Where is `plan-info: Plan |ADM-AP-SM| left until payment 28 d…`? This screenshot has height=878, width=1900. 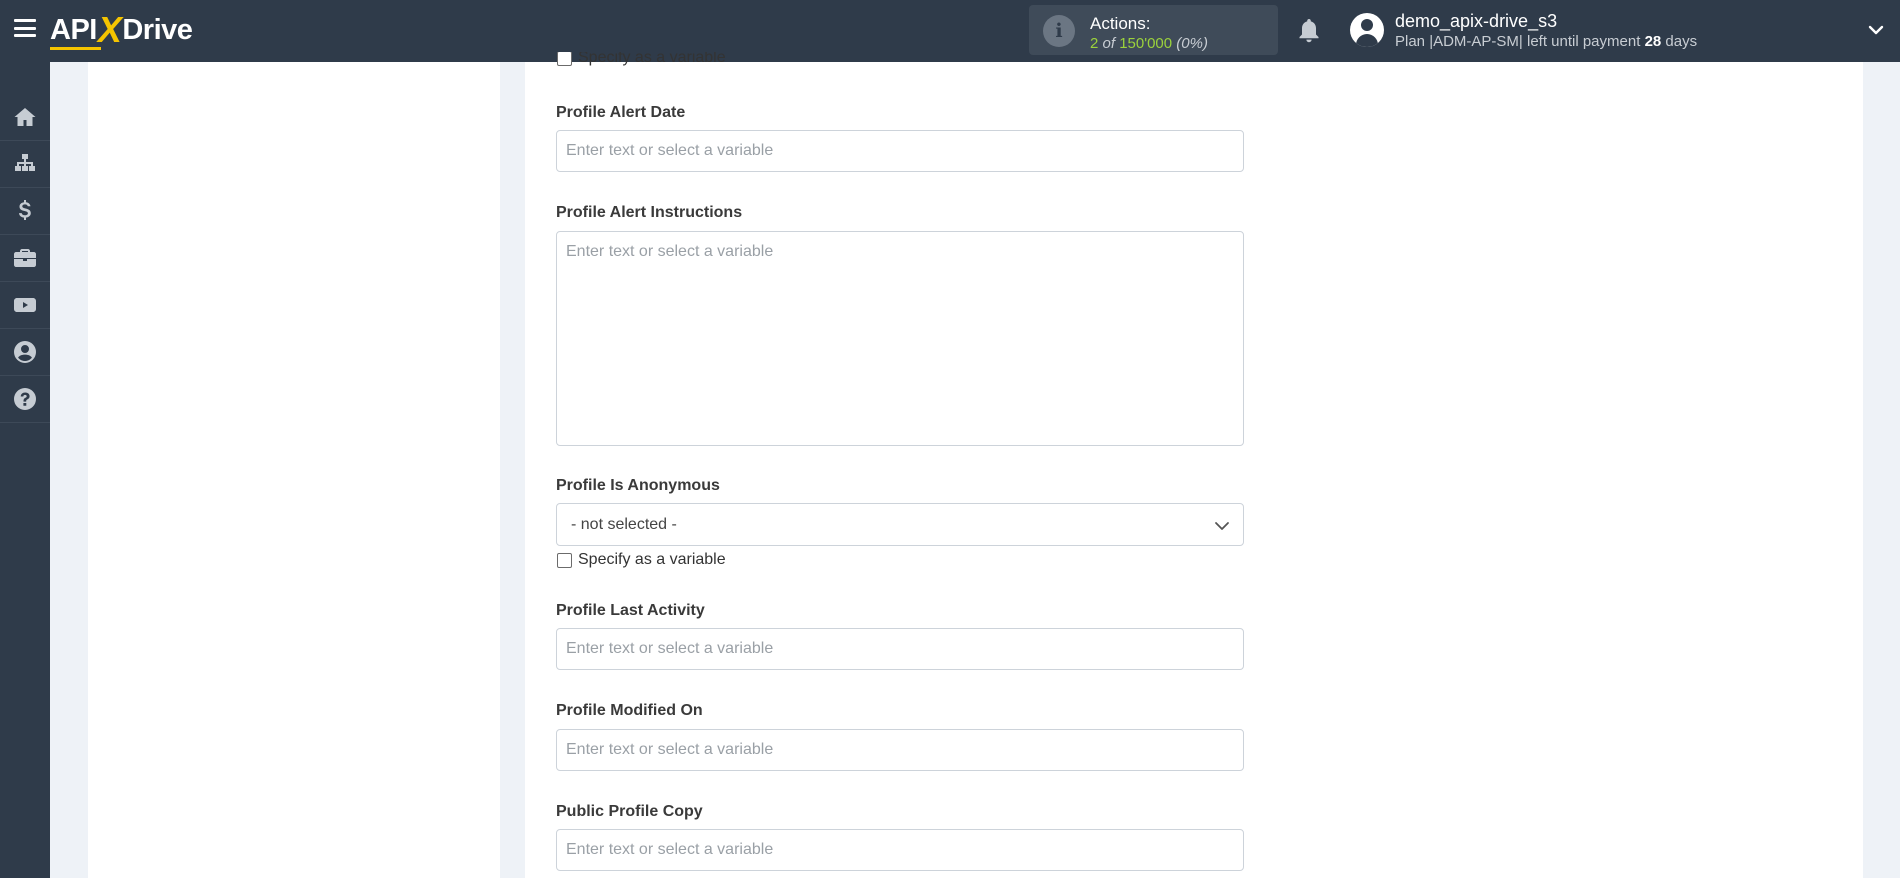 plan-info: Plan |ADM-AP-SM| left until payment 28 d… is located at coordinates (1546, 41).